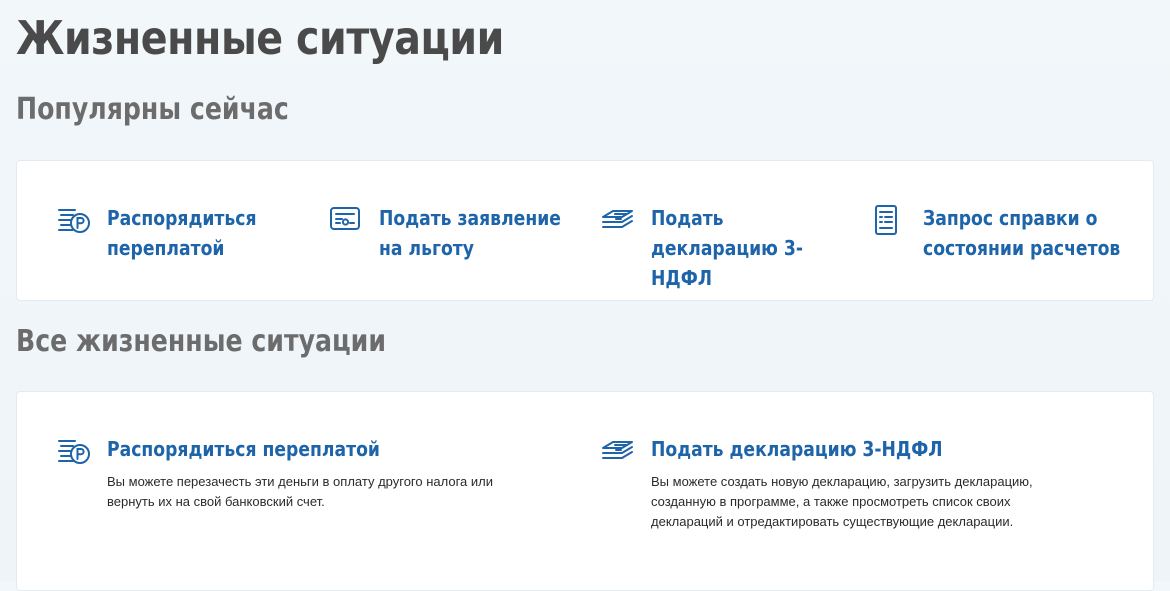 This screenshot has width=1170, height=591. What do you see at coordinates (152, 109) in the screenshot?
I see `popular-section-heading: Популярны сейчас` at bounding box center [152, 109].